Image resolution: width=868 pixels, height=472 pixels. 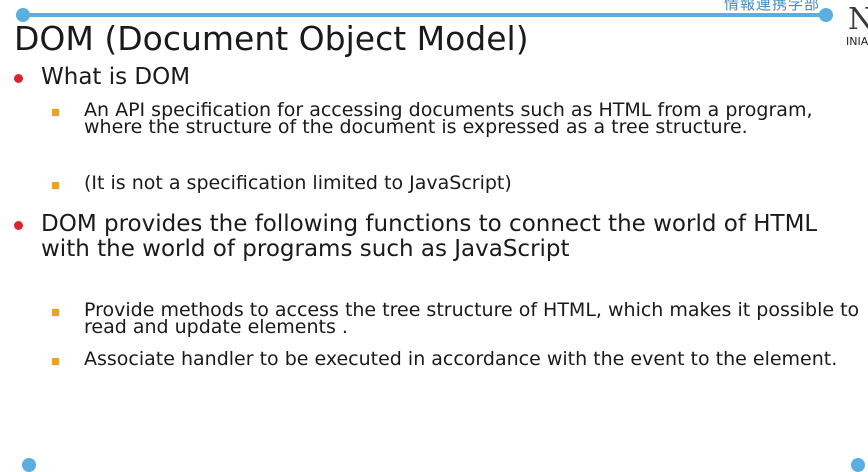 I want to click on bullet-text: What is DOM, so click(x=116, y=77).